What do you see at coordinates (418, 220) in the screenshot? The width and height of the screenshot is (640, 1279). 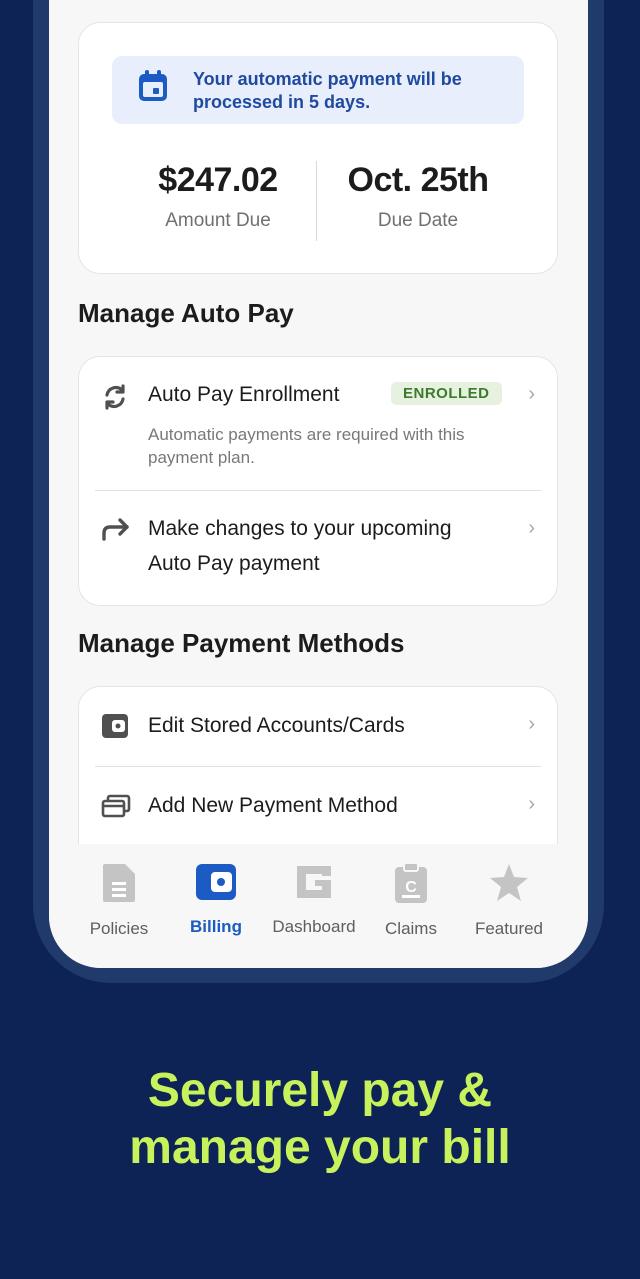 I see `due-date-label: Due Date` at bounding box center [418, 220].